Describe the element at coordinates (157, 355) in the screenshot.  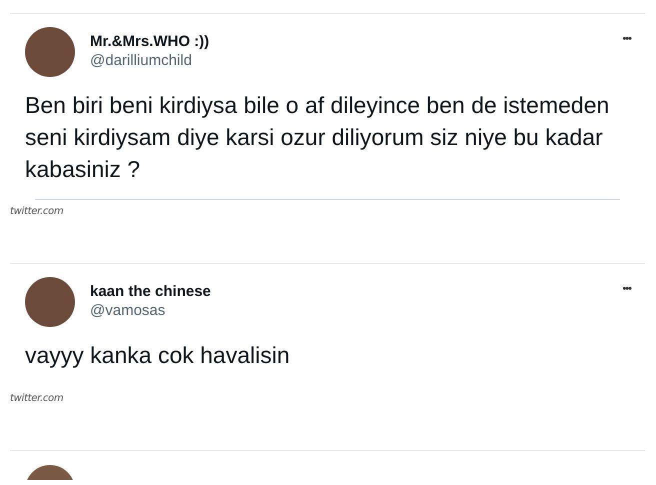
I see `tweet-text: vayyy kanka cok havalisin` at that location.